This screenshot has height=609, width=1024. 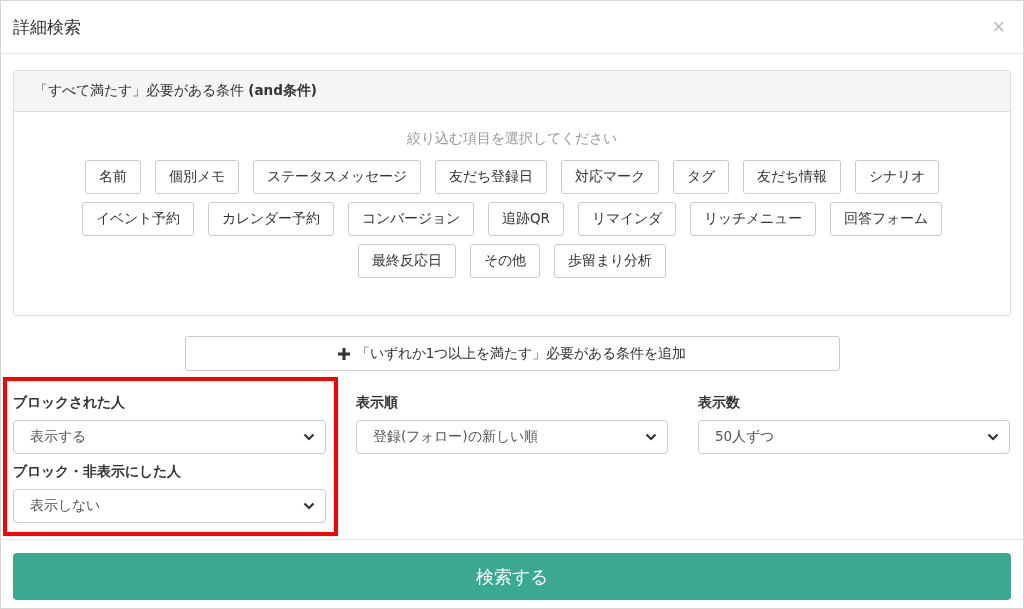 I want to click on field-label: 表示数, so click(x=719, y=403).